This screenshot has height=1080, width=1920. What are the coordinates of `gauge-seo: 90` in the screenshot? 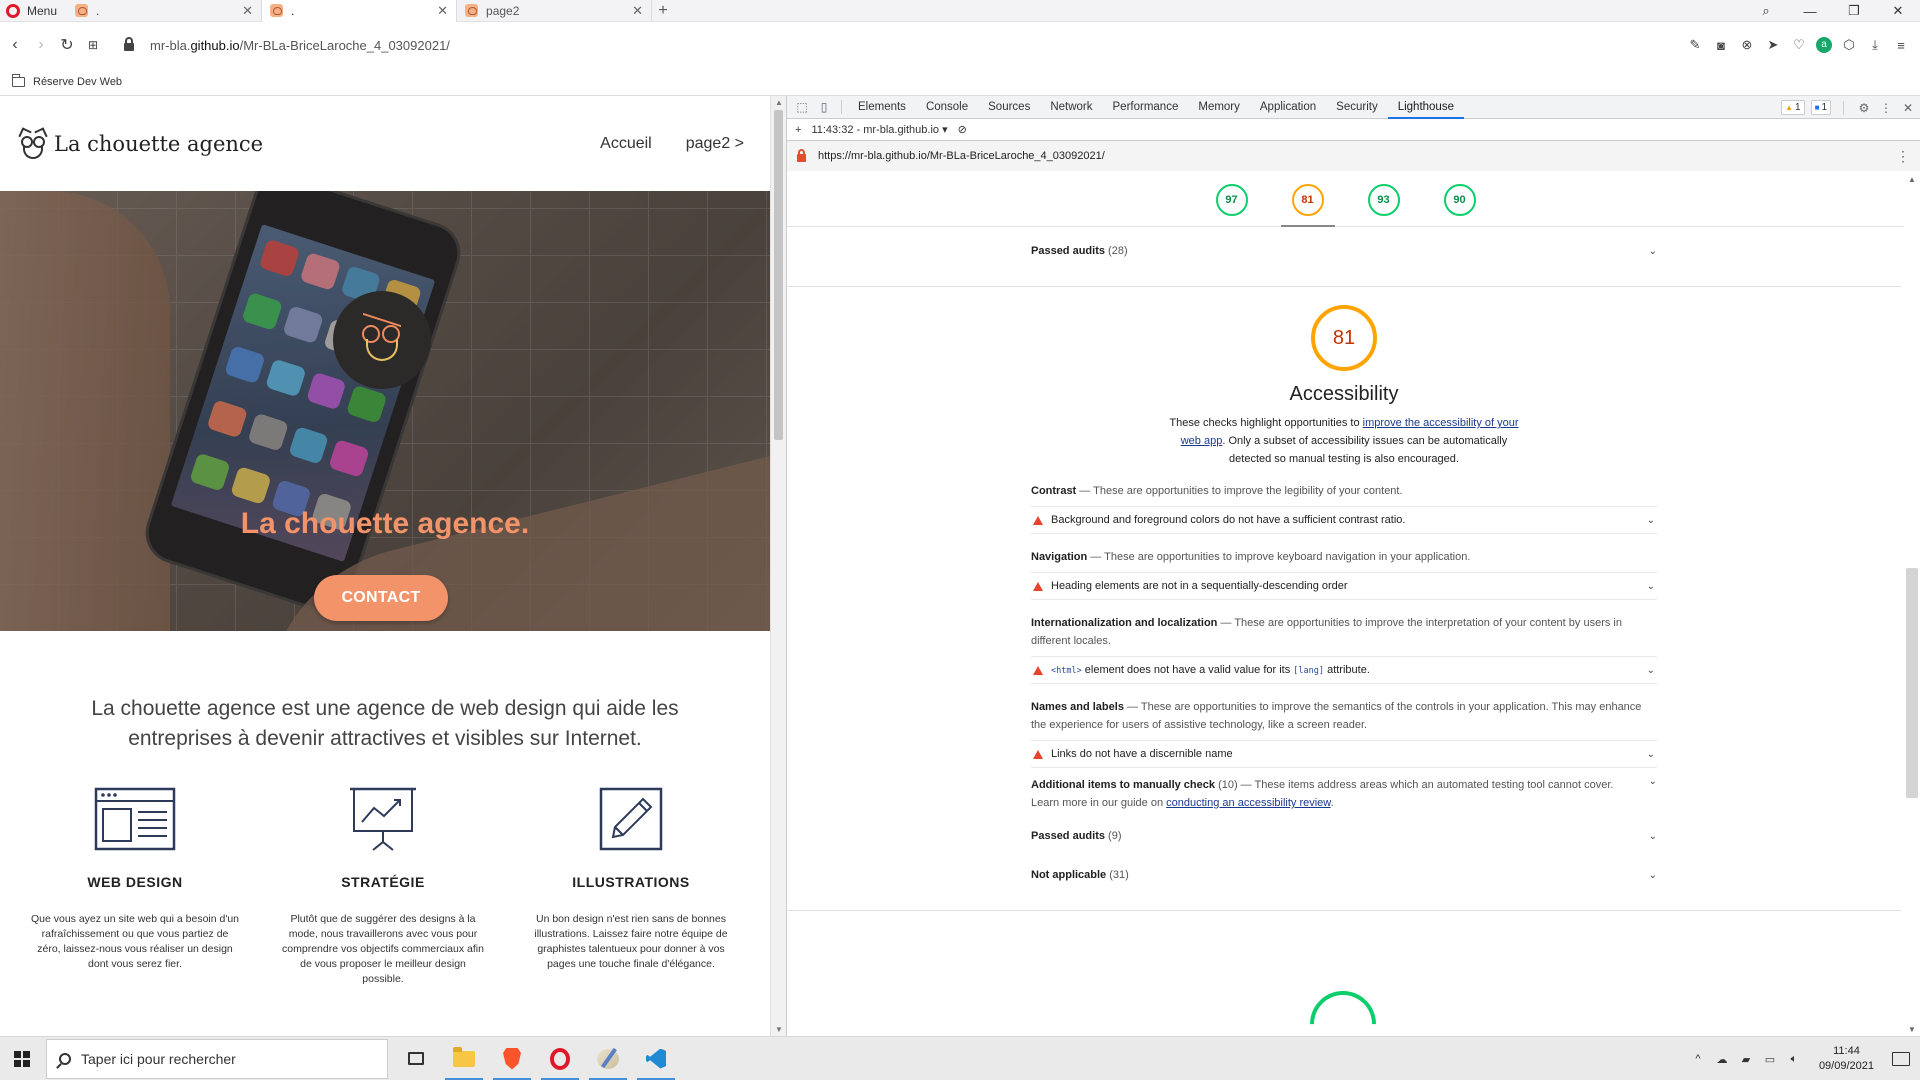 It's located at (1460, 200).